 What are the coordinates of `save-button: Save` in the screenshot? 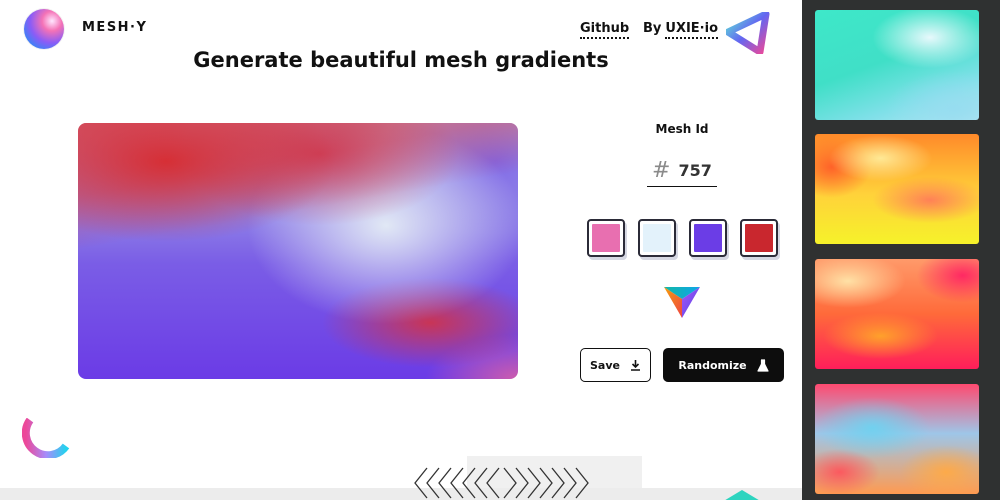 It's located at (615, 365).